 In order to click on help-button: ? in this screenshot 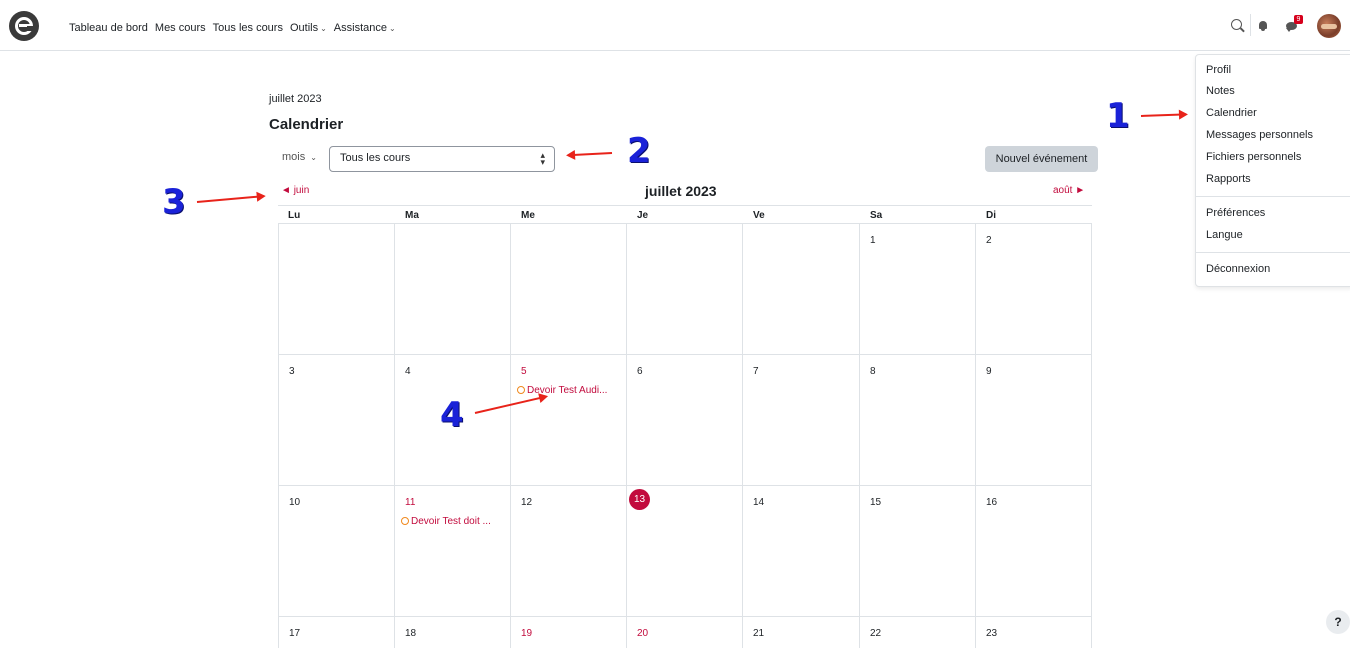, I will do `click(1338, 622)`.